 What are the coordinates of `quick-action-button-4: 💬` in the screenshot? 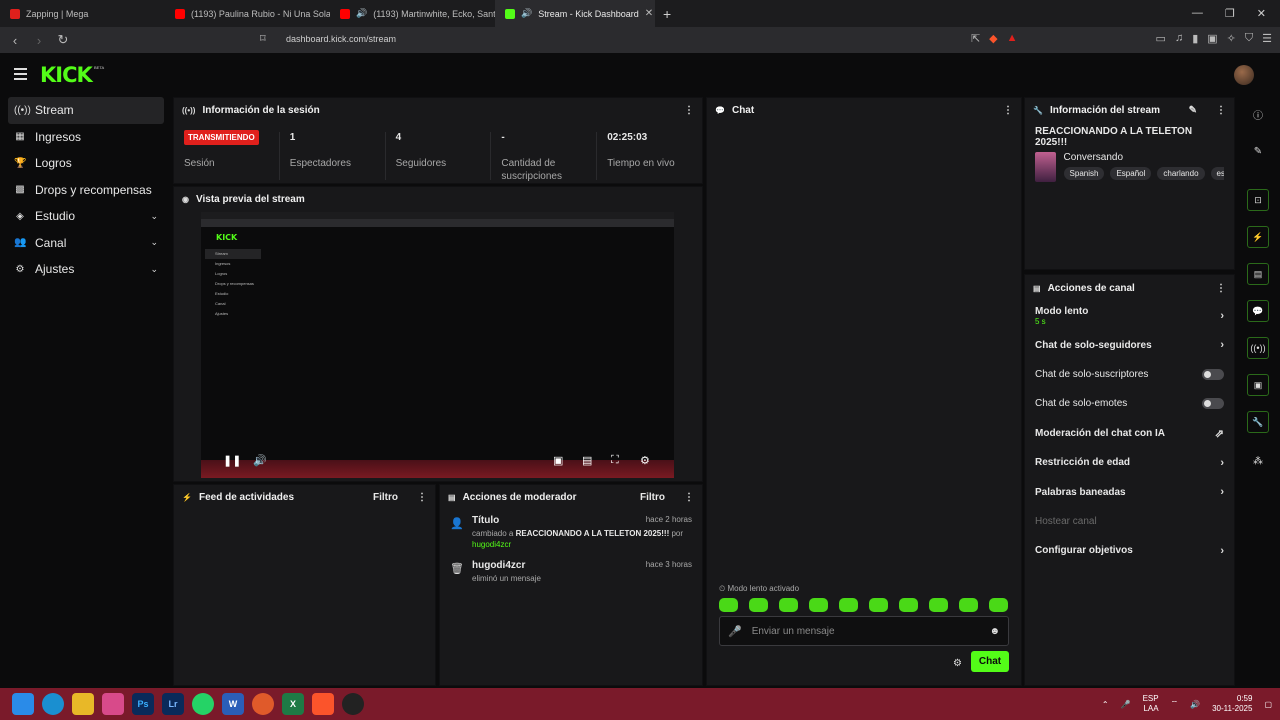 It's located at (1258, 311).